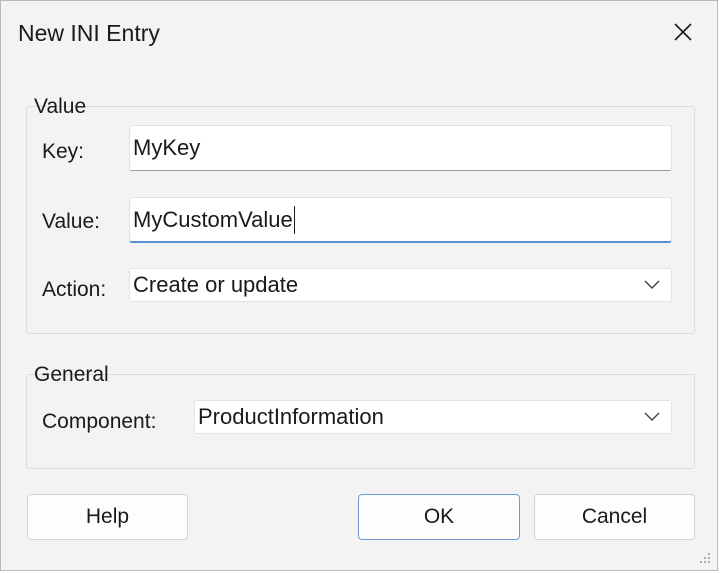 This screenshot has height=573, width=720. What do you see at coordinates (704, 557) in the screenshot?
I see `resize-grip-icon` at bounding box center [704, 557].